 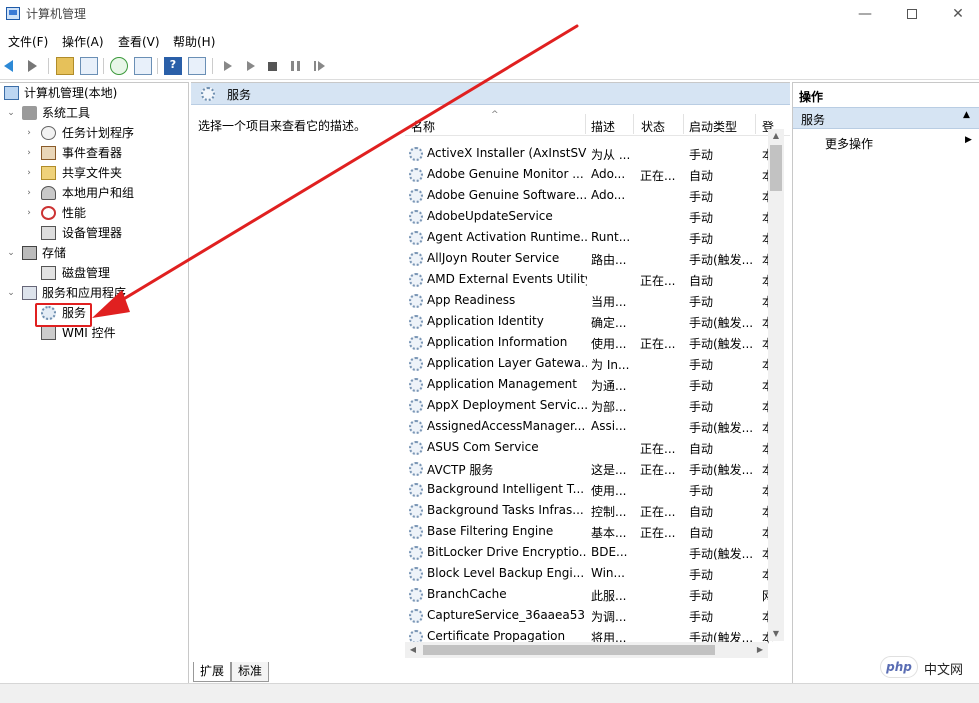 What do you see at coordinates (212, 672) in the screenshot?
I see `tab-extended: 扩展` at bounding box center [212, 672].